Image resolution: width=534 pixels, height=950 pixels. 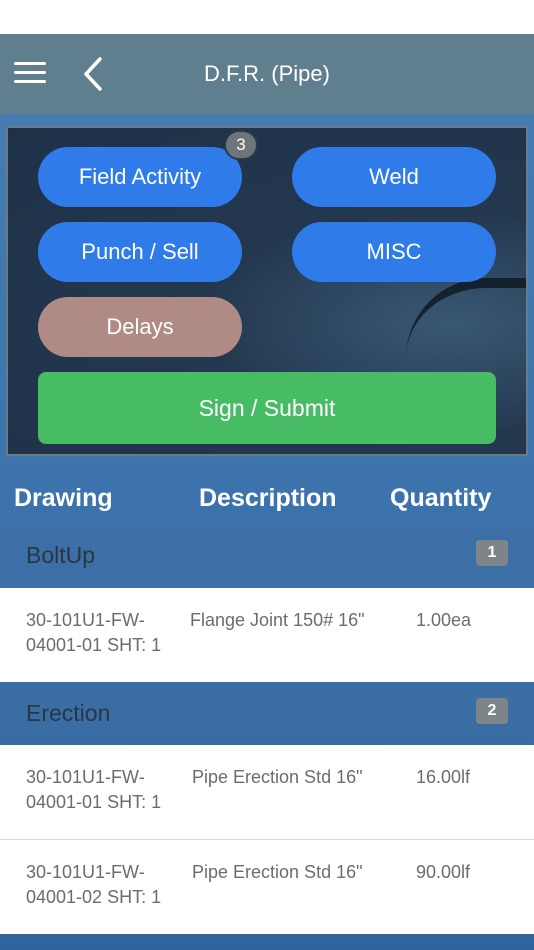 What do you see at coordinates (394, 177) in the screenshot?
I see `weld-button: Weld` at bounding box center [394, 177].